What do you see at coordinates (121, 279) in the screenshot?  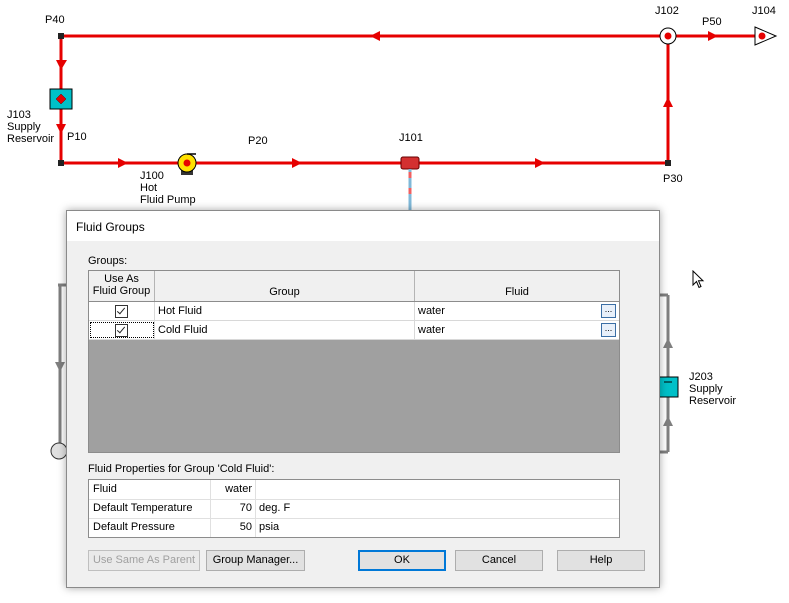 I see `col-header-use-as-line1: Use As` at bounding box center [121, 279].